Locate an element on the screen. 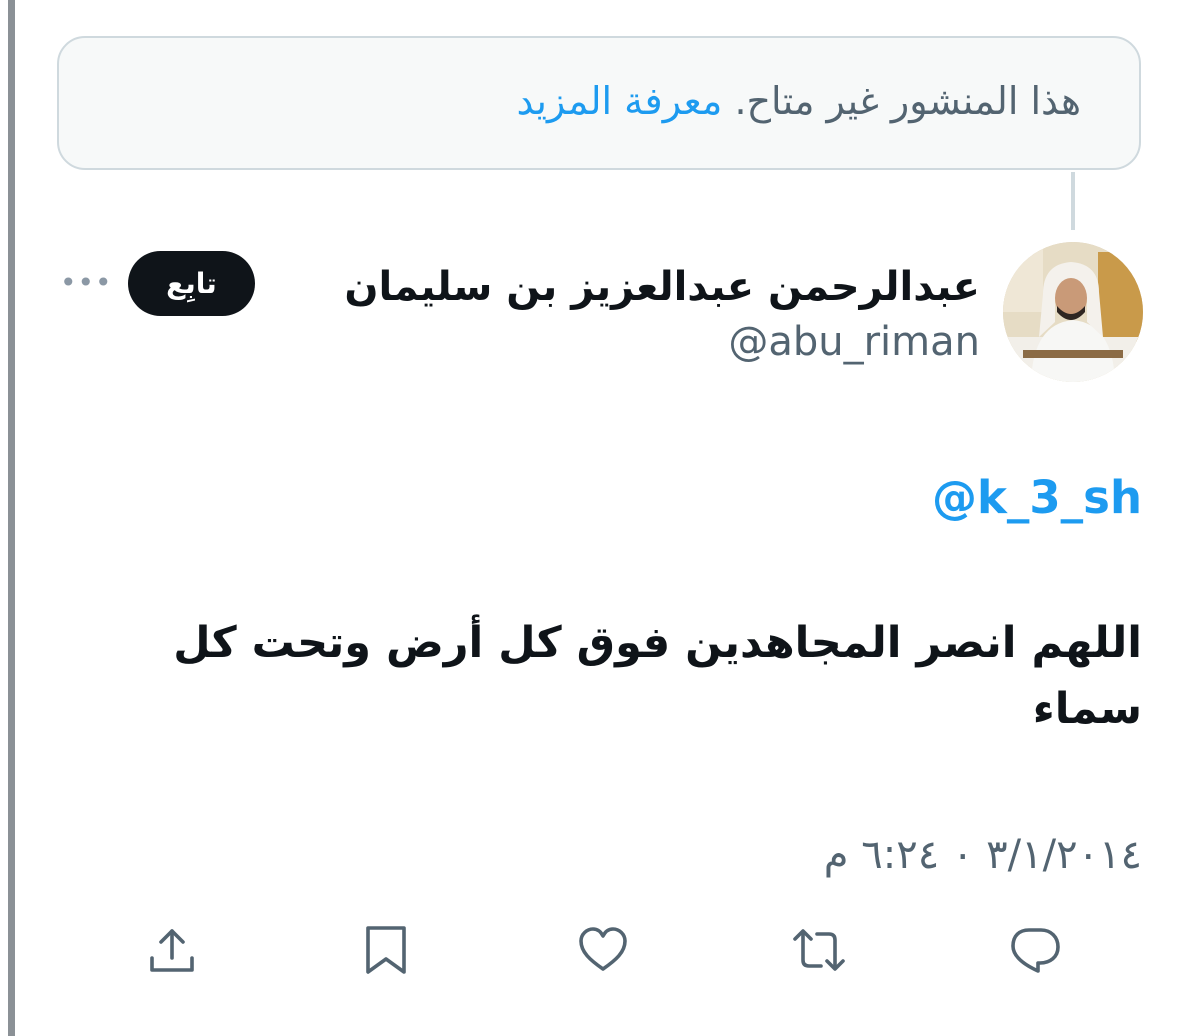 This screenshot has width=1200, height=1036. unavailable-post-notice: هذا المنشور غير متاح. معرفة المزيد is located at coordinates (599, 103).